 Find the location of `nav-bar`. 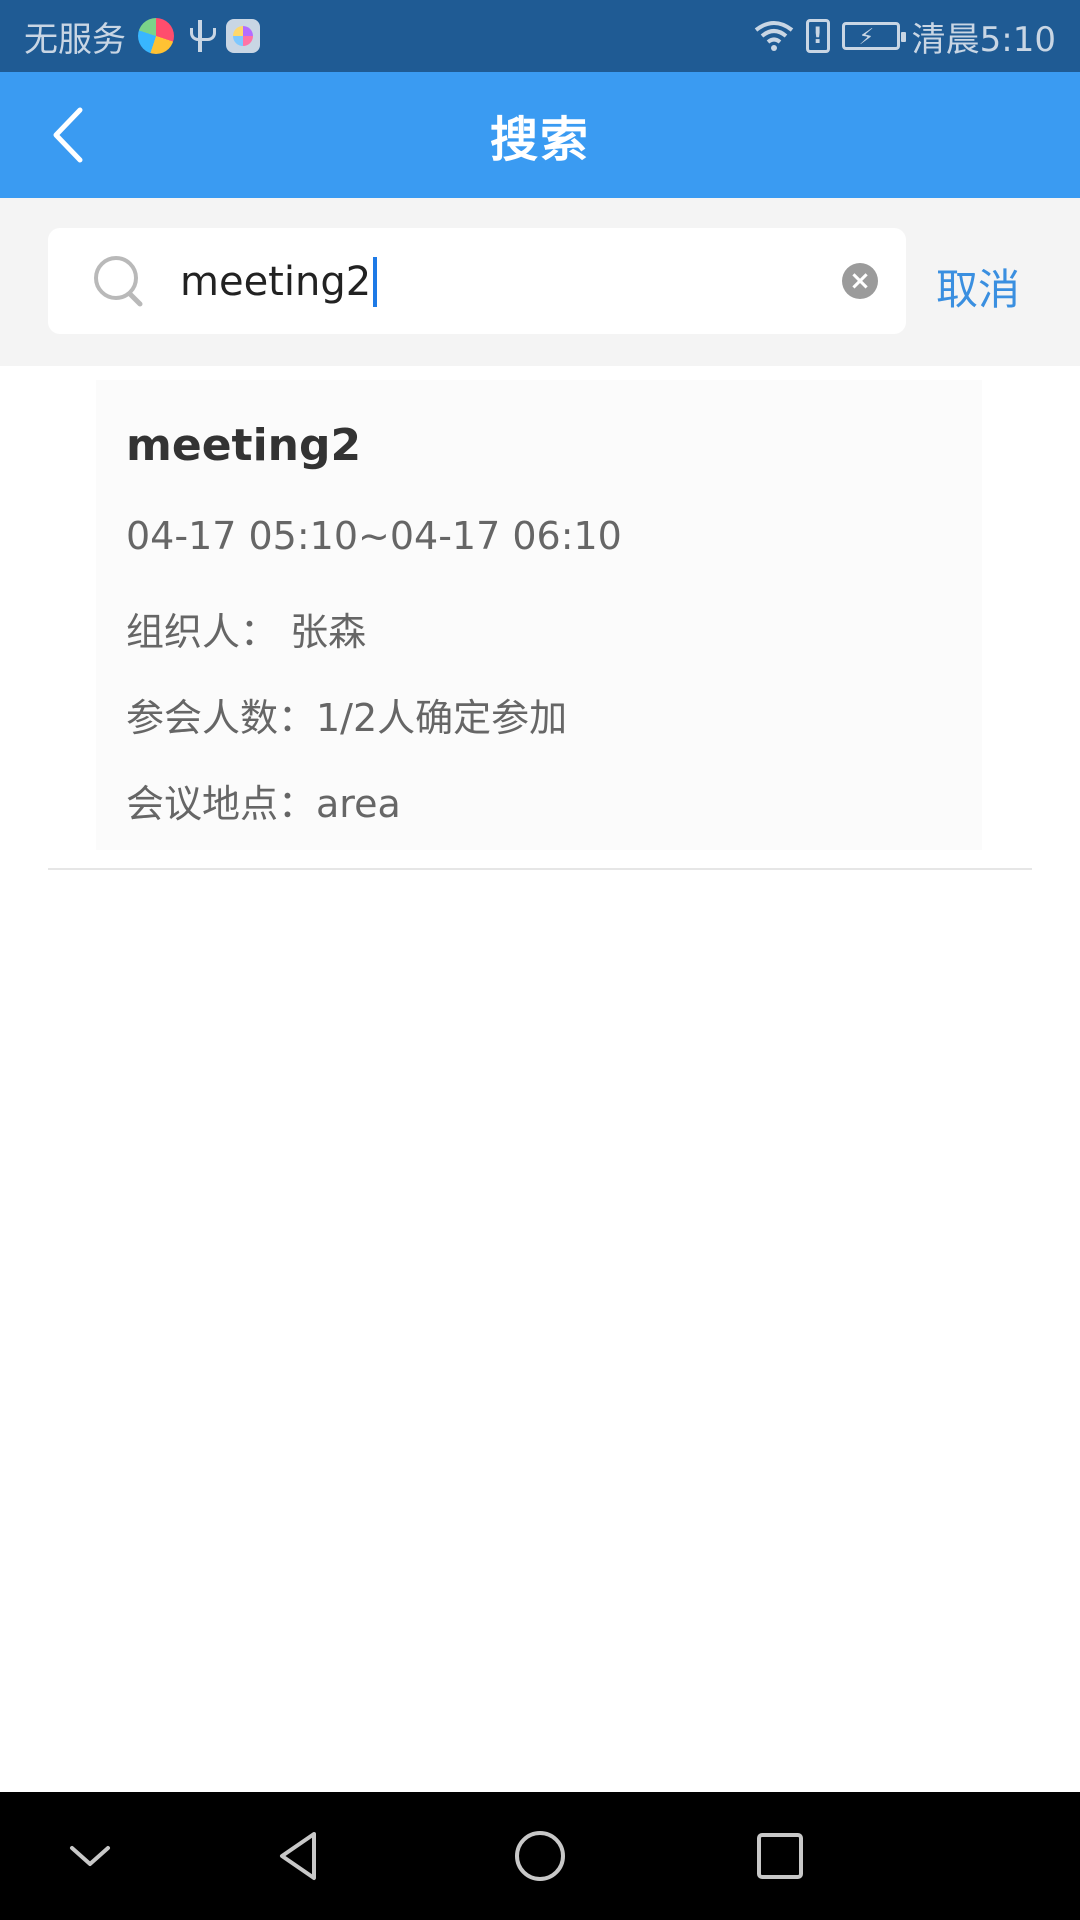

nav-bar is located at coordinates (540, 1856).